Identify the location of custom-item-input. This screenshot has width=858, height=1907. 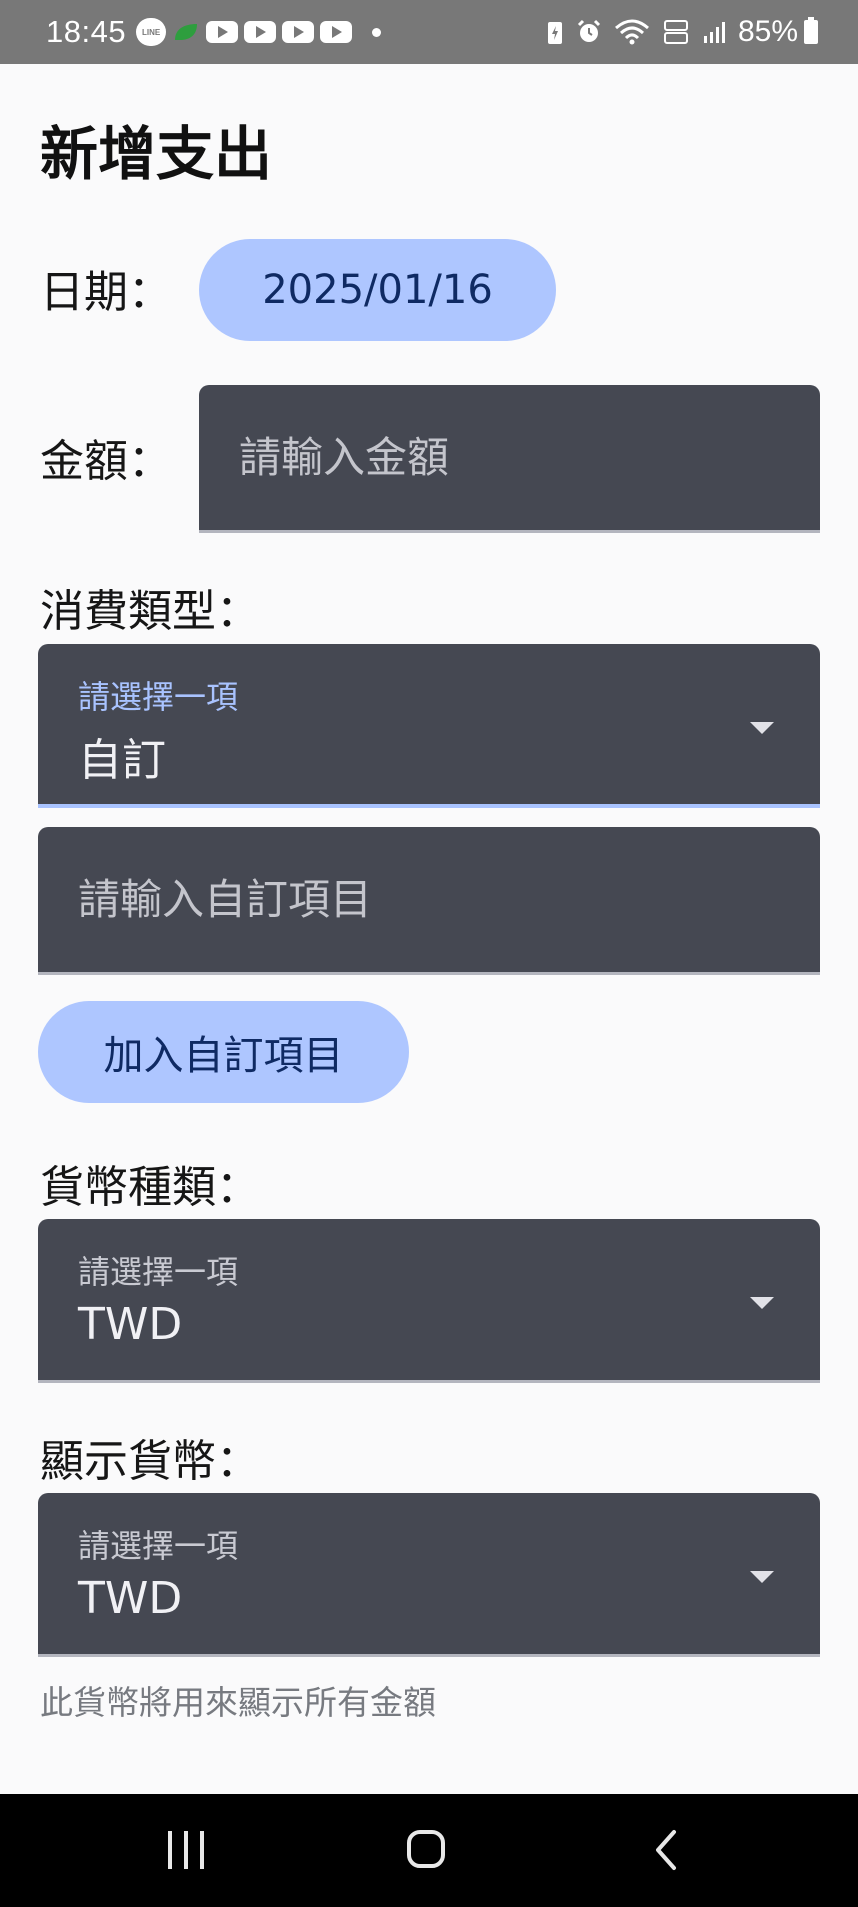
(429, 899).